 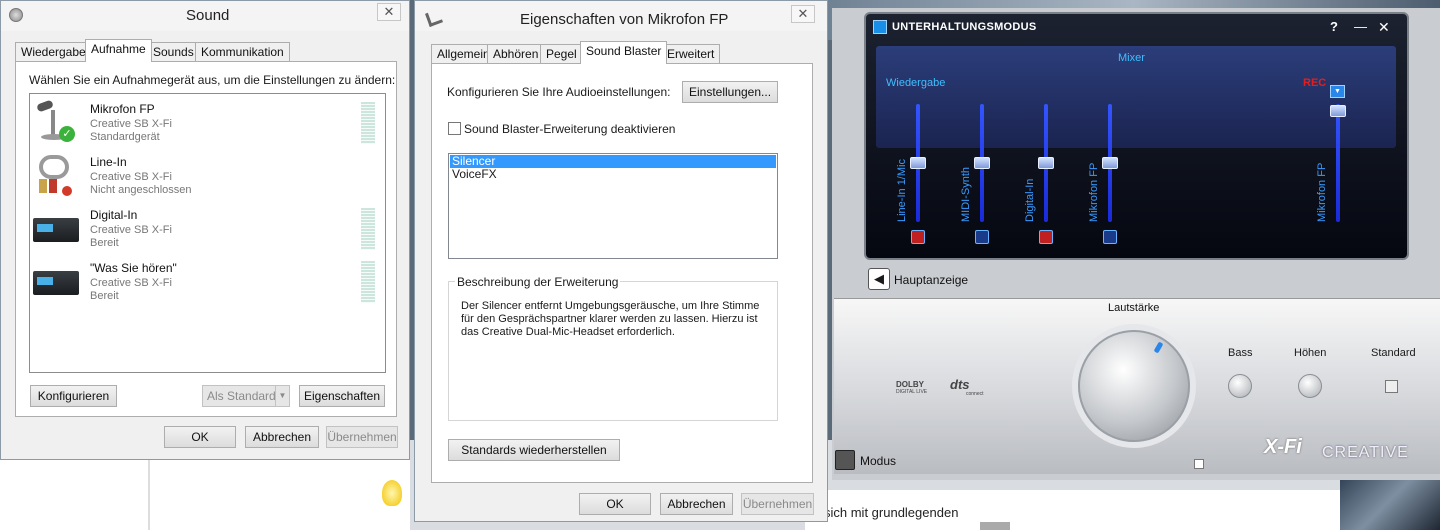 What do you see at coordinates (1240, 353) in the screenshot?
I see `bass-label: Bass` at bounding box center [1240, 353].